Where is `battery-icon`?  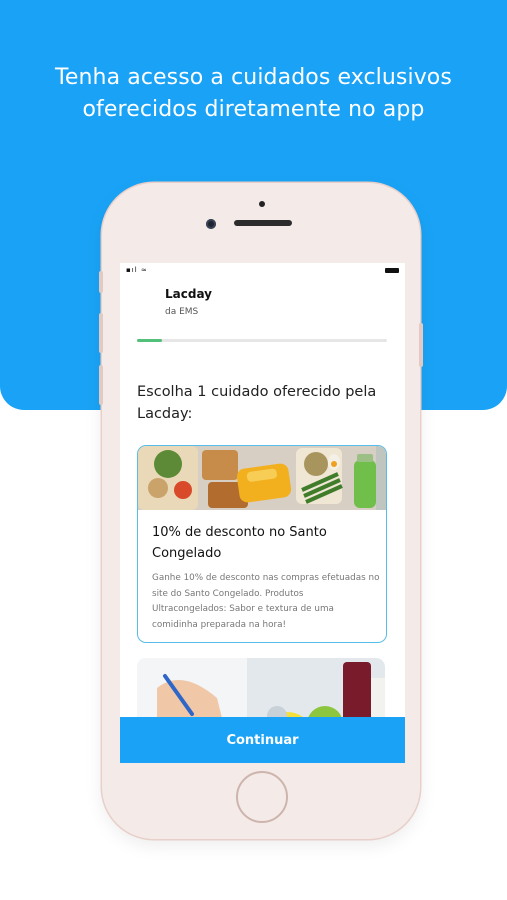
battery-icon is located at coordinates (392, 270).